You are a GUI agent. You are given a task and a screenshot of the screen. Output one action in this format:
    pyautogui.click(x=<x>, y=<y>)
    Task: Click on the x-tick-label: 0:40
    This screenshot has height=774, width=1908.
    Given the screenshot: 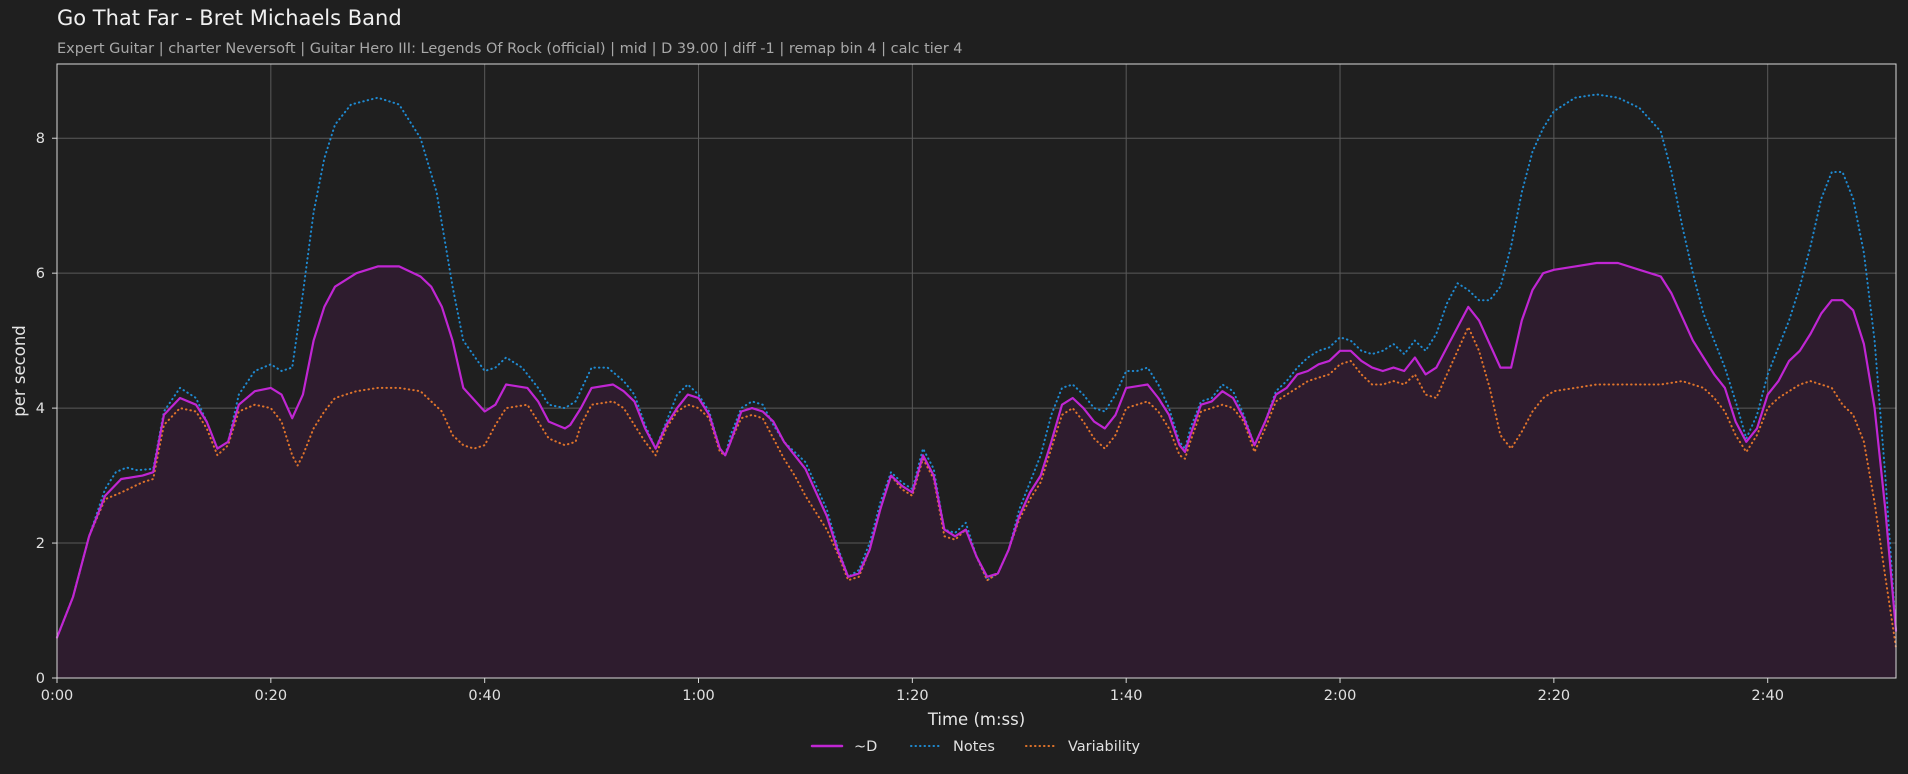 What is the action you would take?
    pyautogui.click(x=484, y=696)
    